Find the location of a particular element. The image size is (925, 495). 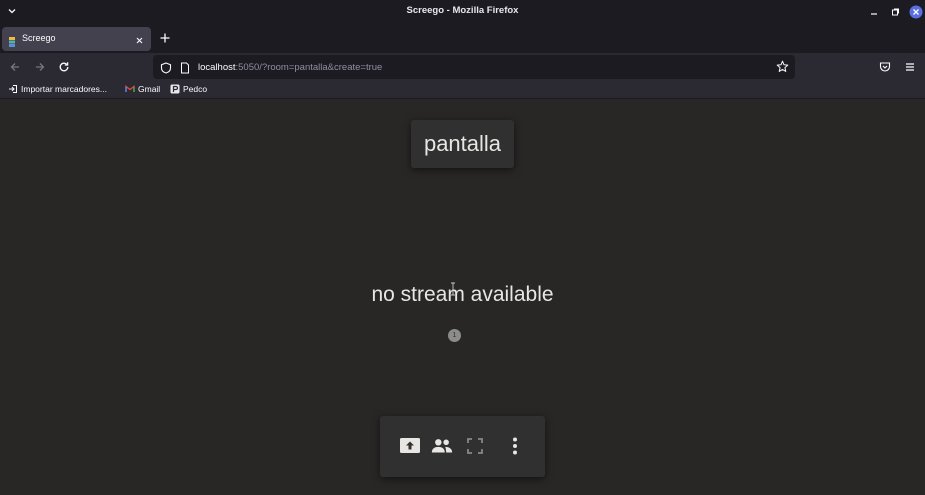

window-title: Screego - Mozilla Firefox is located at coordinates (462, 10).